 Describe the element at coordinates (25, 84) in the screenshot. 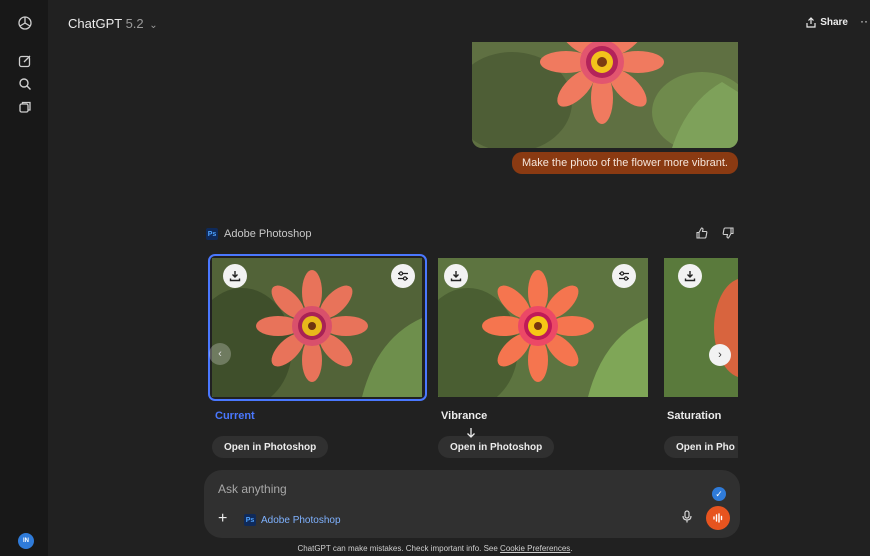

I see `search-icon` at that location.